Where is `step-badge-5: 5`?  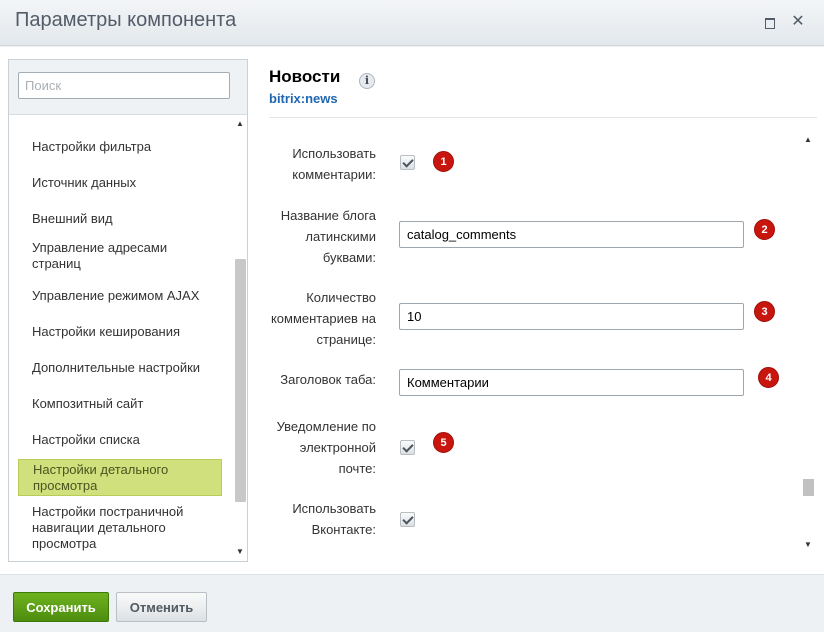
step-badge-5: 5 is located at coordinates (443, 442).